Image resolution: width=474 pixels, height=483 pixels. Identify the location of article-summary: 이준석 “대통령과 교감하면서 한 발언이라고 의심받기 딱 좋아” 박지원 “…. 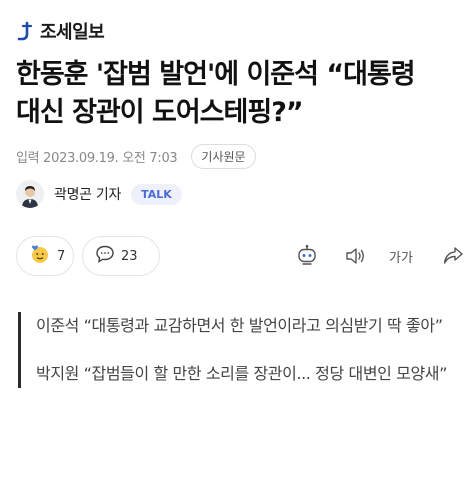
(242, 350).